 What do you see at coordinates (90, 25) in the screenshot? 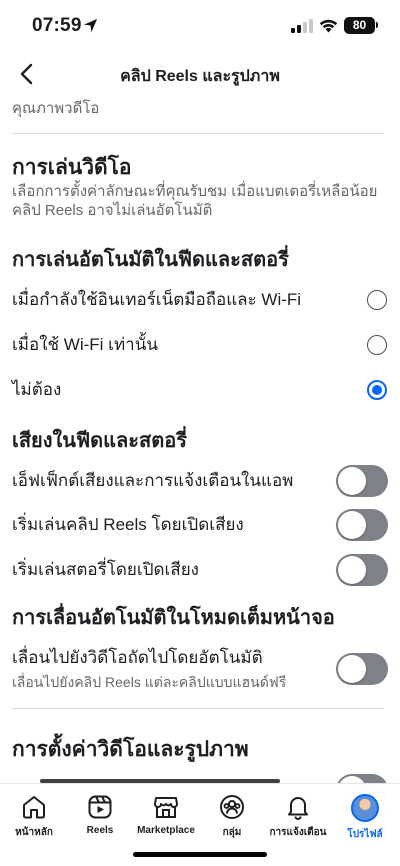
I see `location-arrow-icon` at bounding box center [90, 25].